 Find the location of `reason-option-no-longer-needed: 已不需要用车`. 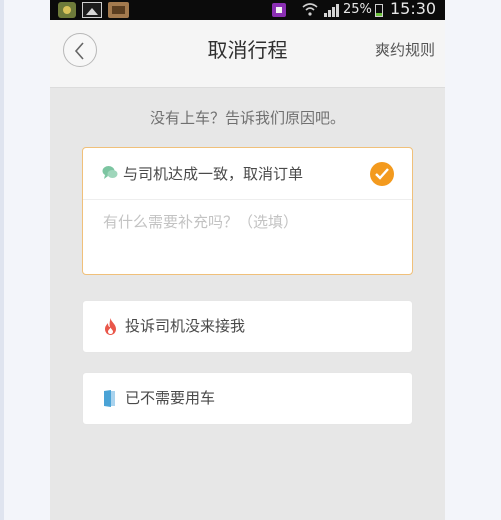

reason-option-no-longer-needed: 已不需要用车 is located at coordinates (247, 398).